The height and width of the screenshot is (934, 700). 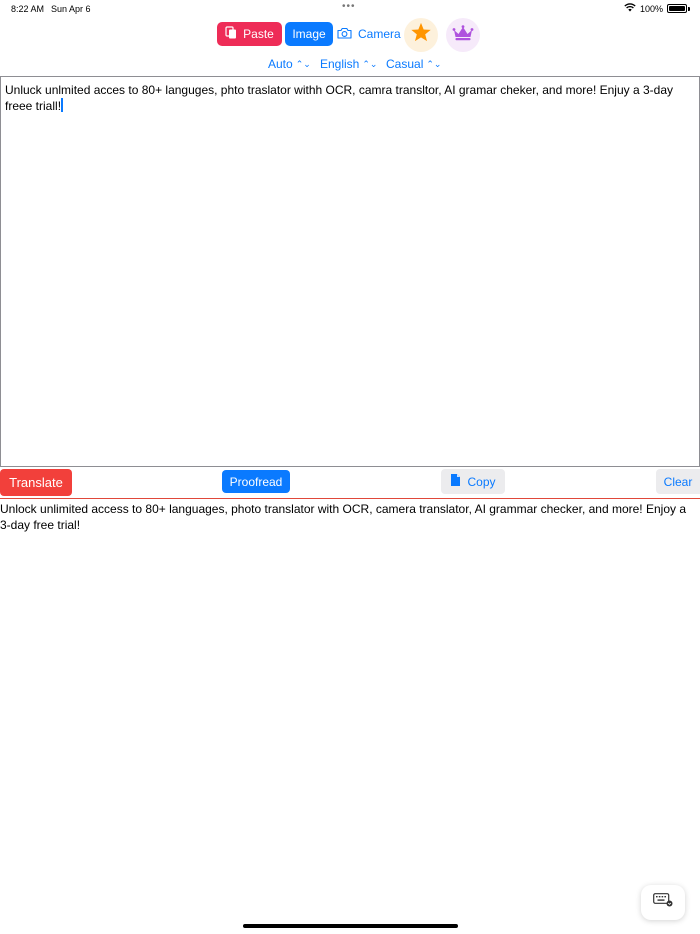 I want to click on favorites-button, so click(x=421, y=35).